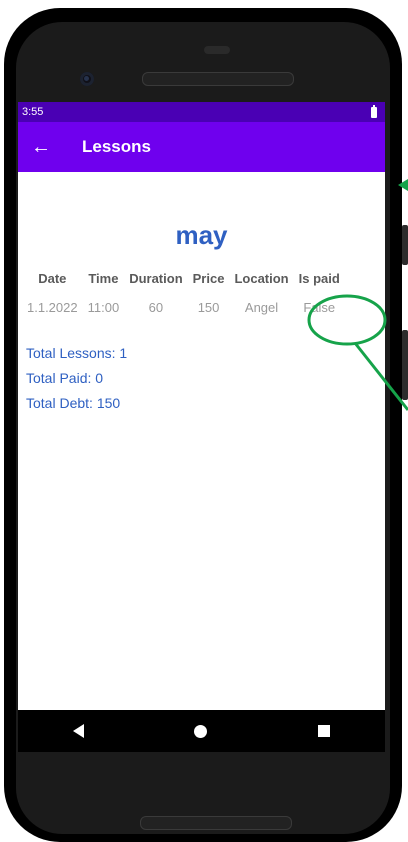 Image resolution: width=408 pixels, height=842 pixels. Describe the element at coordinates (319, 278) in the screenshot. I see `column-header-is-paid: Is paid` at that location.